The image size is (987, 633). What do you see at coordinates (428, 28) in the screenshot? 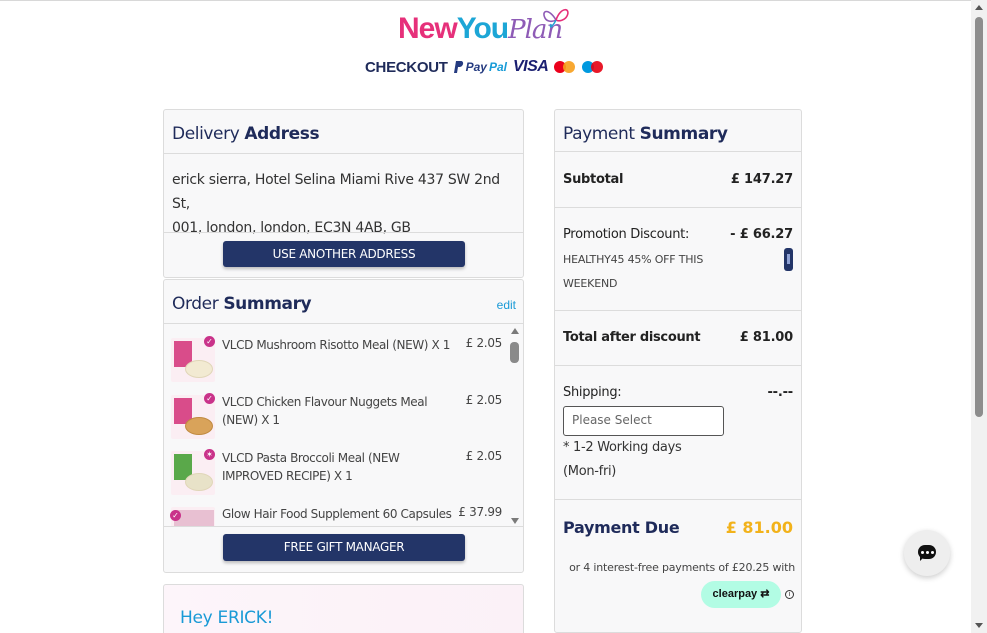
I see `logo-part-new: New` at bounding box center [428, 28].